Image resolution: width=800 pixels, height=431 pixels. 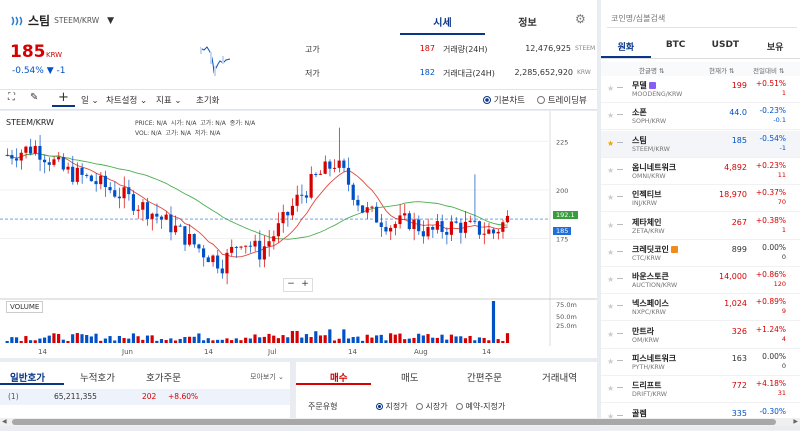 What do you see at coordinates (566, 305) in the screenshot?
I see `volume-tick-label: 75.0m` at bounding box center [566, 305].